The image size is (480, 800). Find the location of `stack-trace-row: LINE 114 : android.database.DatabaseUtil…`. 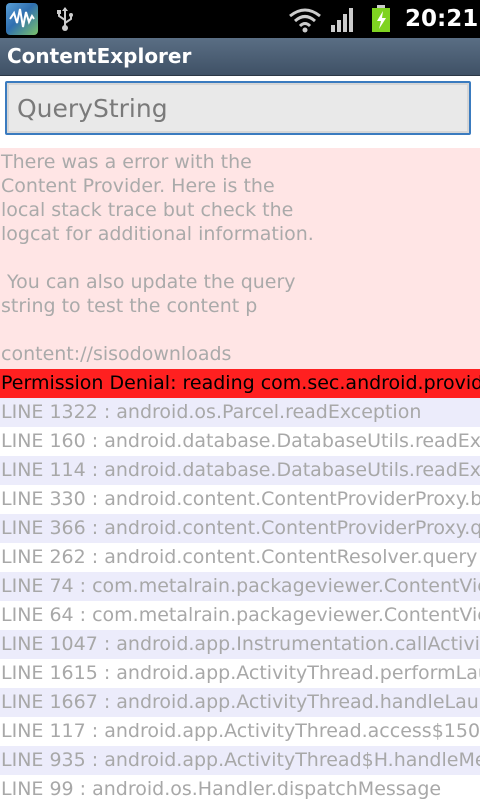

stack-trace-row: LINE 114 : android.database.DatabaseUtil… is located at coordinates (240, 470).